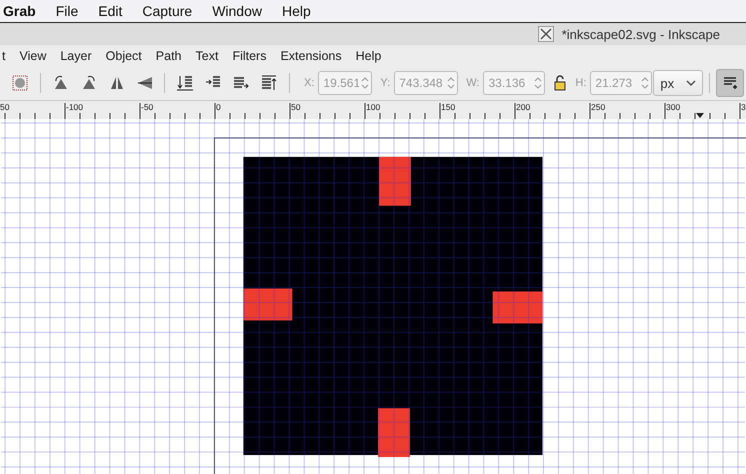  Describe the element at coordinates (169, 55) in the screenshot. I see `menu-item: Path` at that location.